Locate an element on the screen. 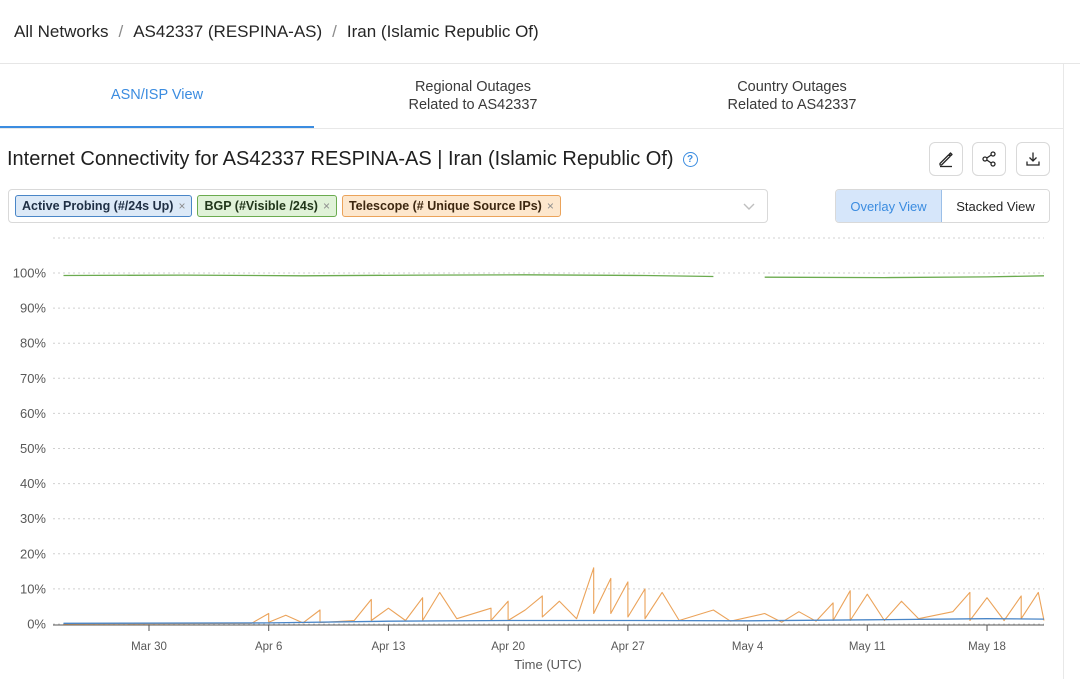 The height and width of the screenshot is (679, 1080). edit-icon is located at coordinates (946, 160).